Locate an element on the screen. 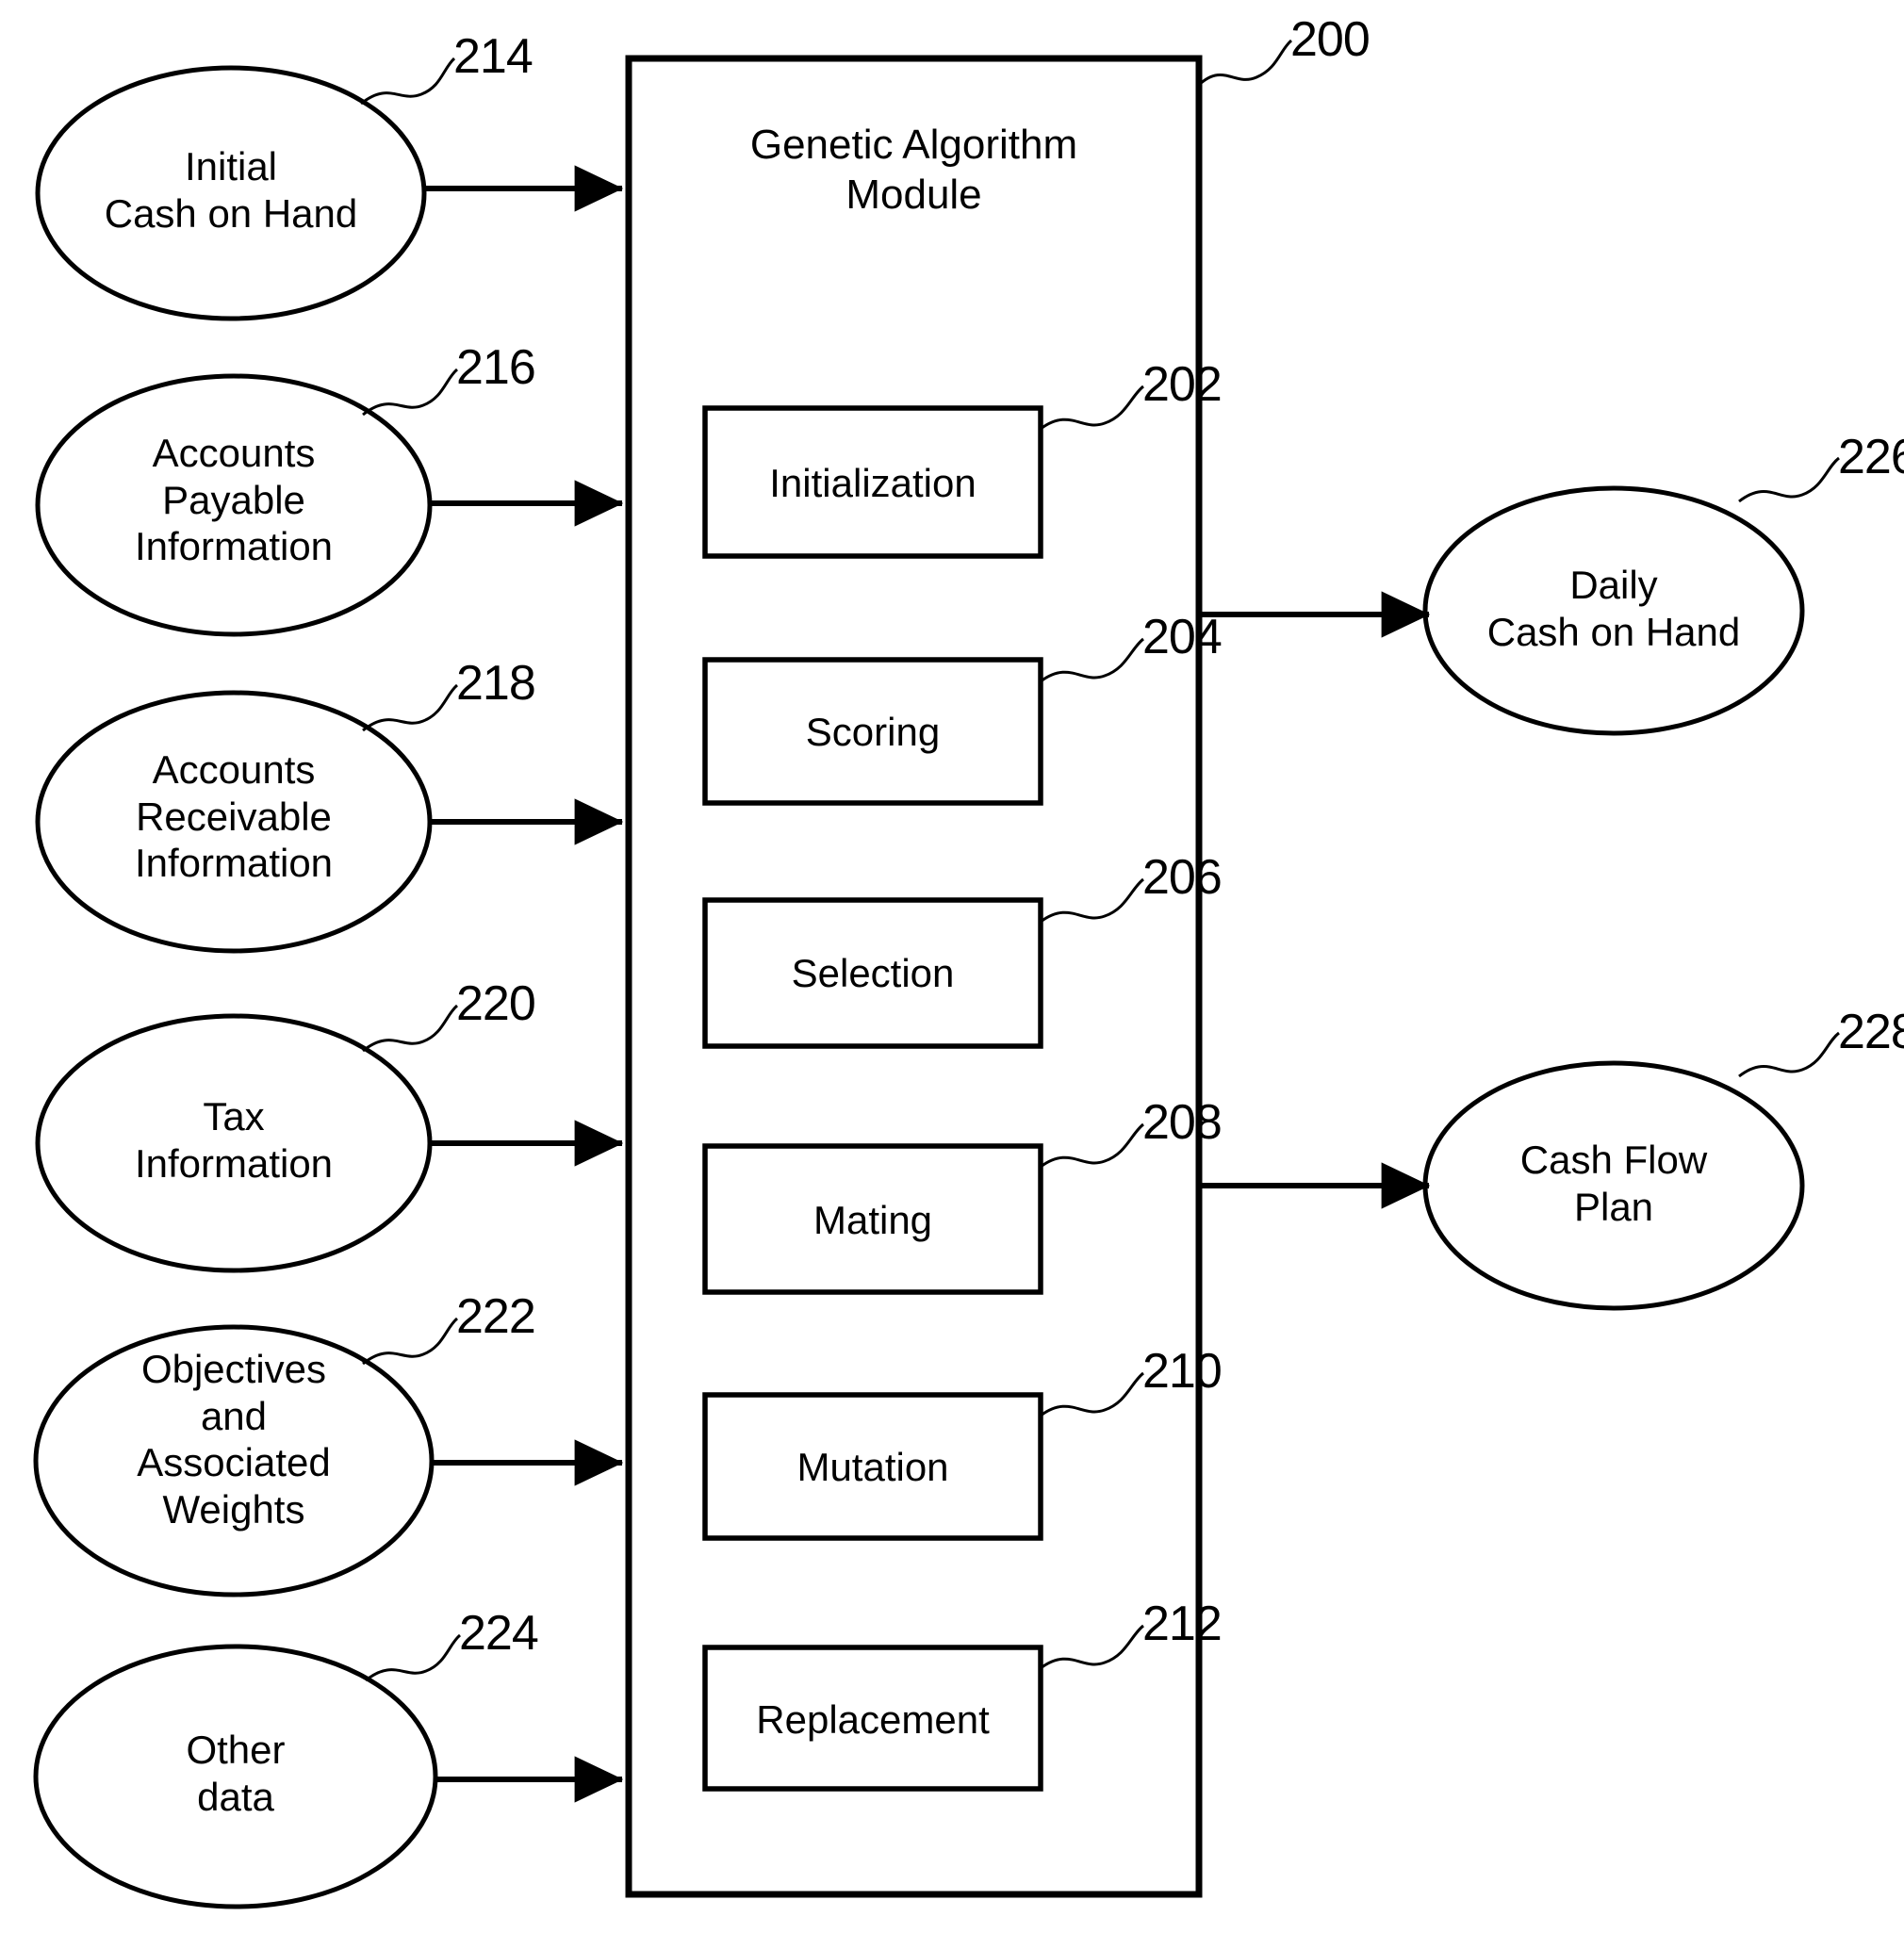 The image size is (1904, 1933). reference-number-226: 226 is located at coordinates (1871, 457).